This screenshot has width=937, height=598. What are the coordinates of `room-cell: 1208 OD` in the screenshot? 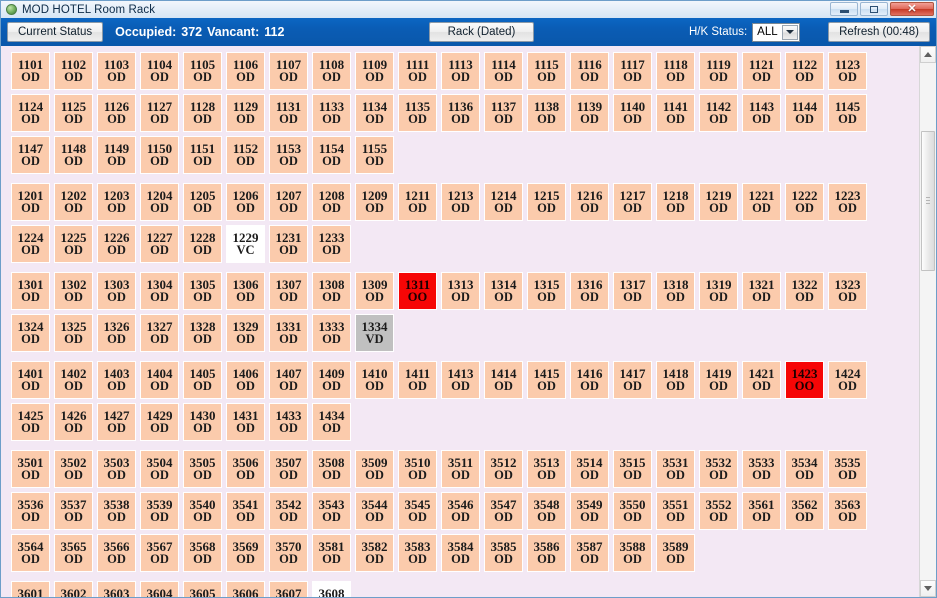 It's located at (331, 202).